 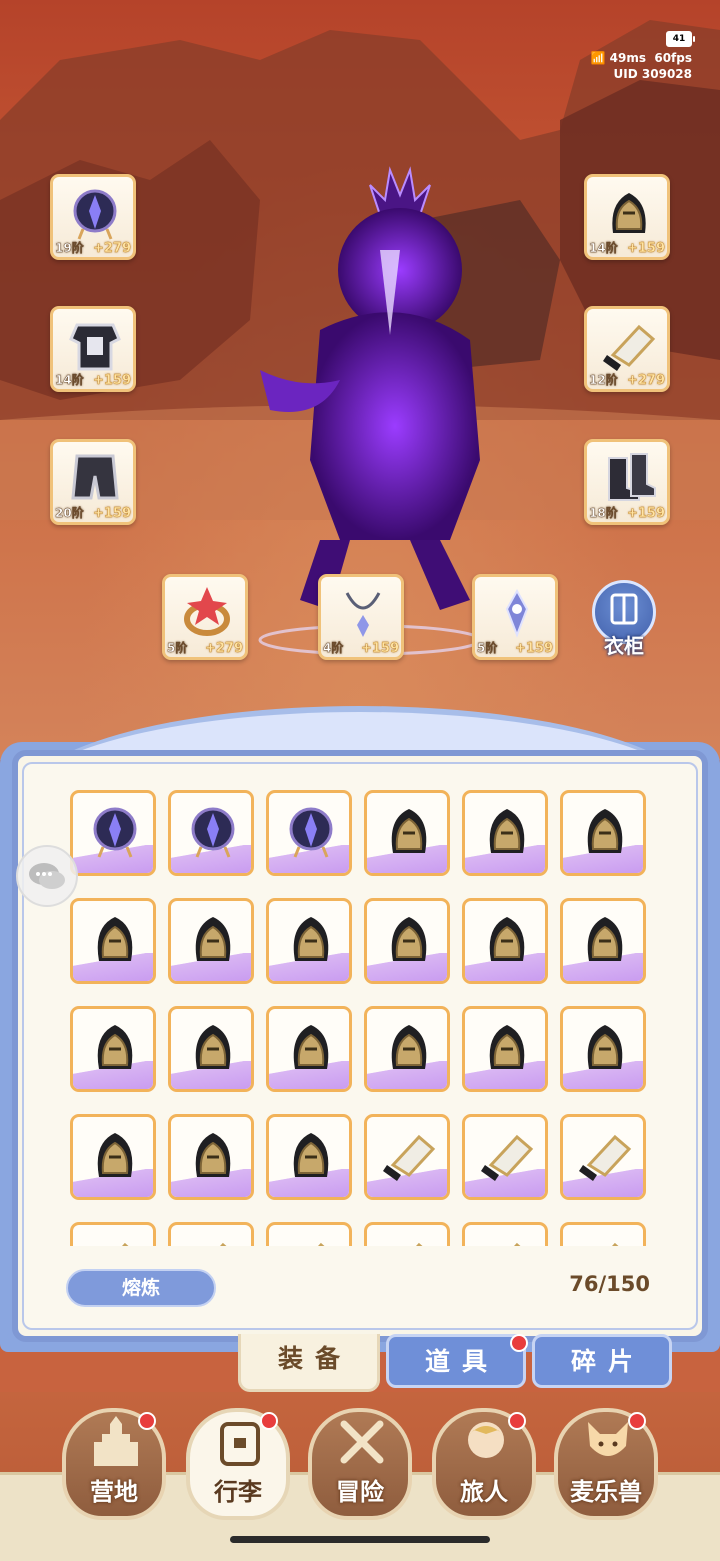 What do you see at coordinates (116, 1441) in the screenshot?
I see `castle-icon` at bounding box center [116, 1441].